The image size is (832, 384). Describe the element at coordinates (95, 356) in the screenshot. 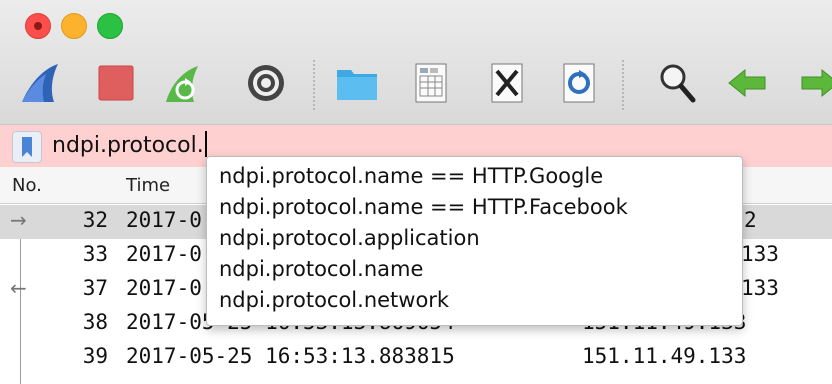

I see `cell-no: 39` at that location.